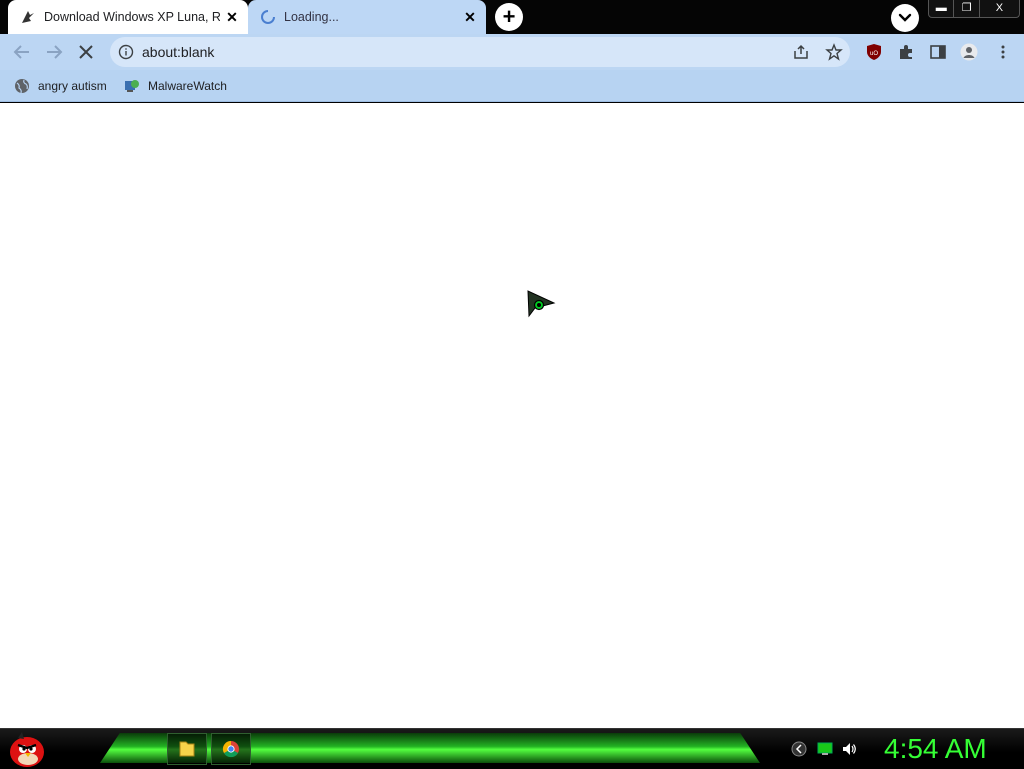 The height and width of the screenshot is (769, 1024). I want to click on forward-arrow-icon, so click(55, 52).